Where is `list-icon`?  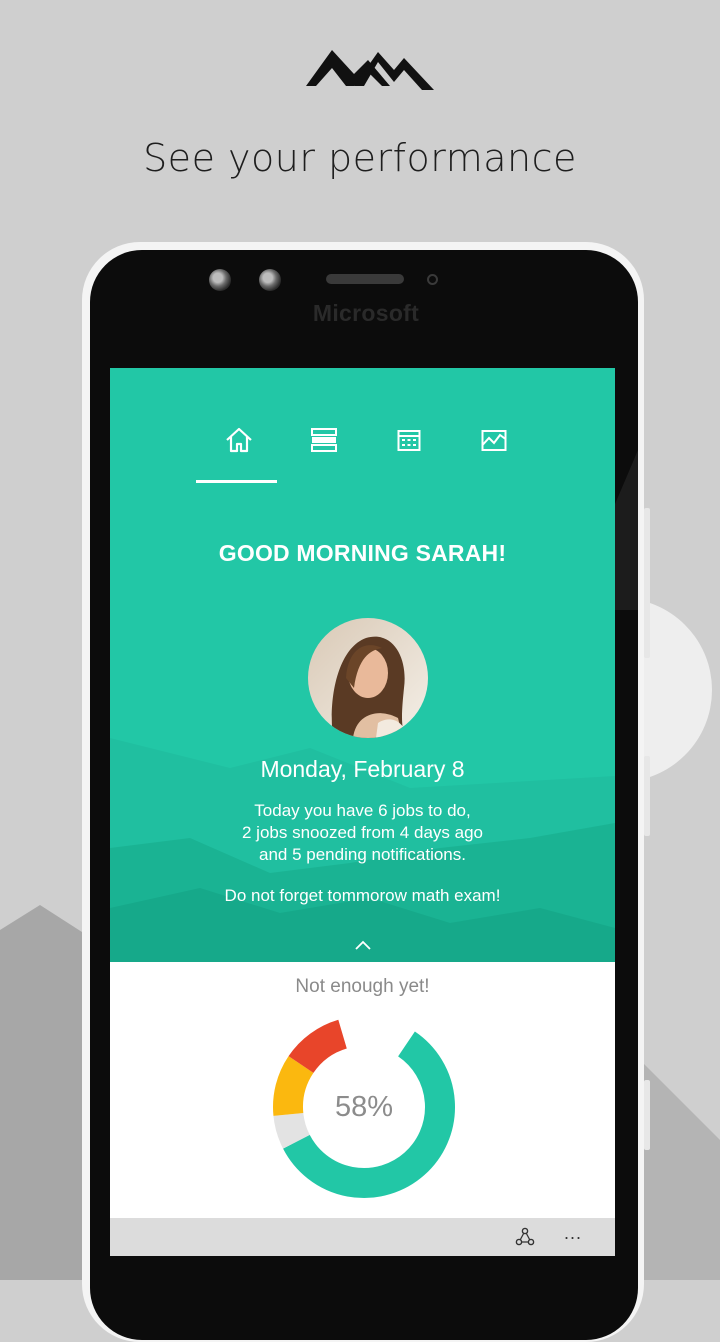
list-icon is located at coordinates (323, 440).